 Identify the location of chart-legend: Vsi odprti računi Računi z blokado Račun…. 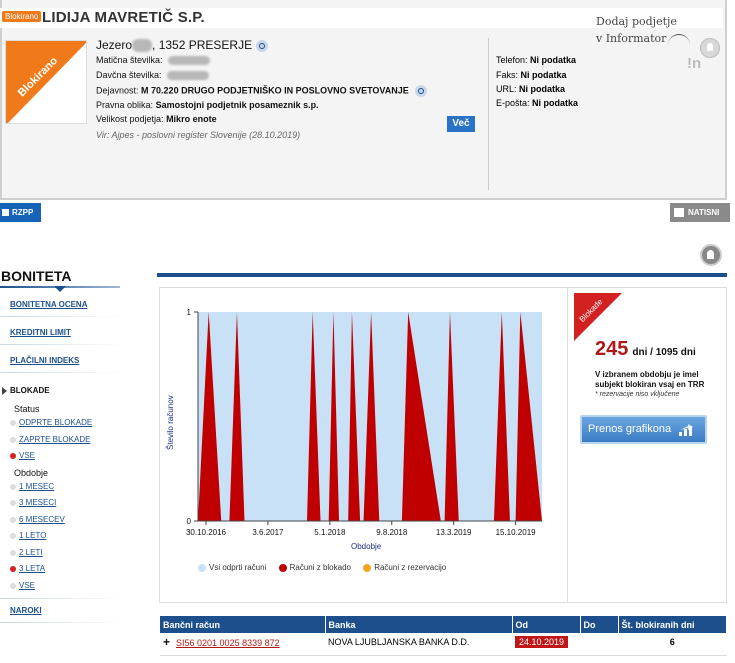
(327, 567).